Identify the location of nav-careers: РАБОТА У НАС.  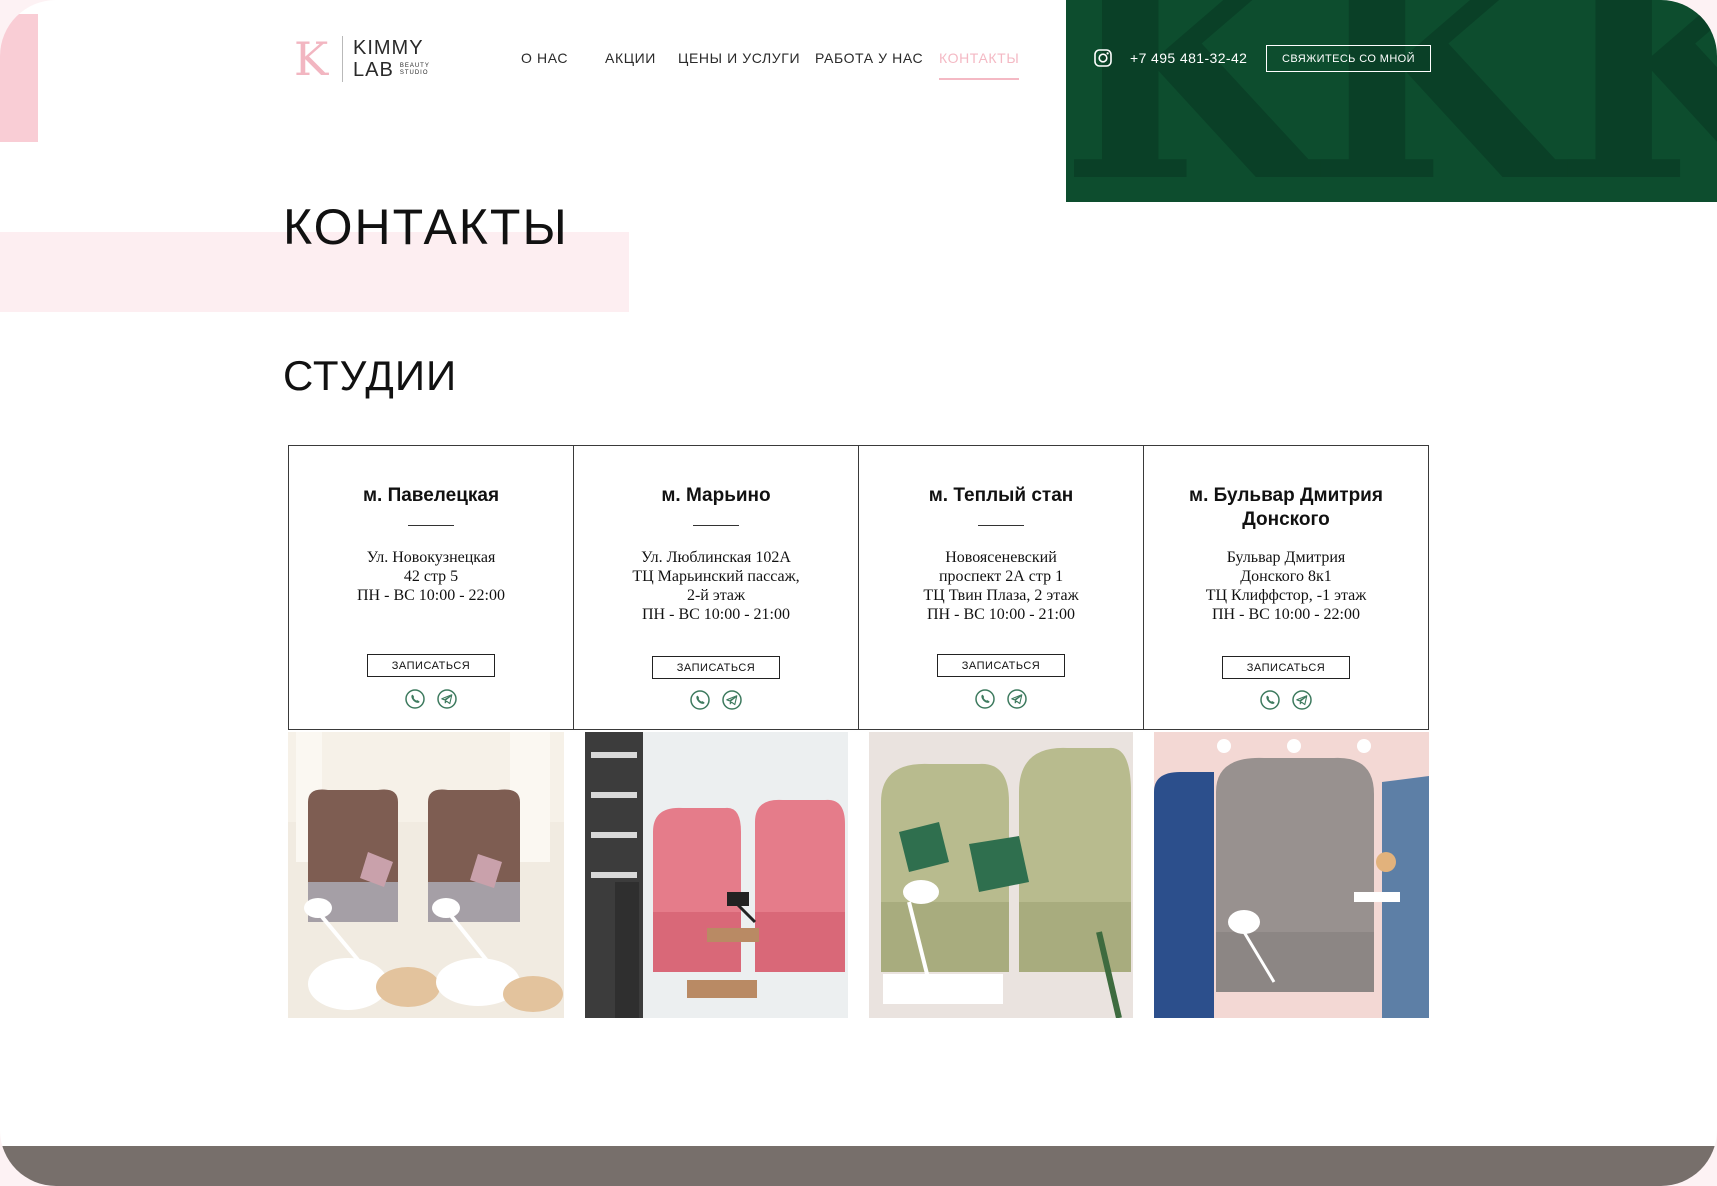
(869, 58).